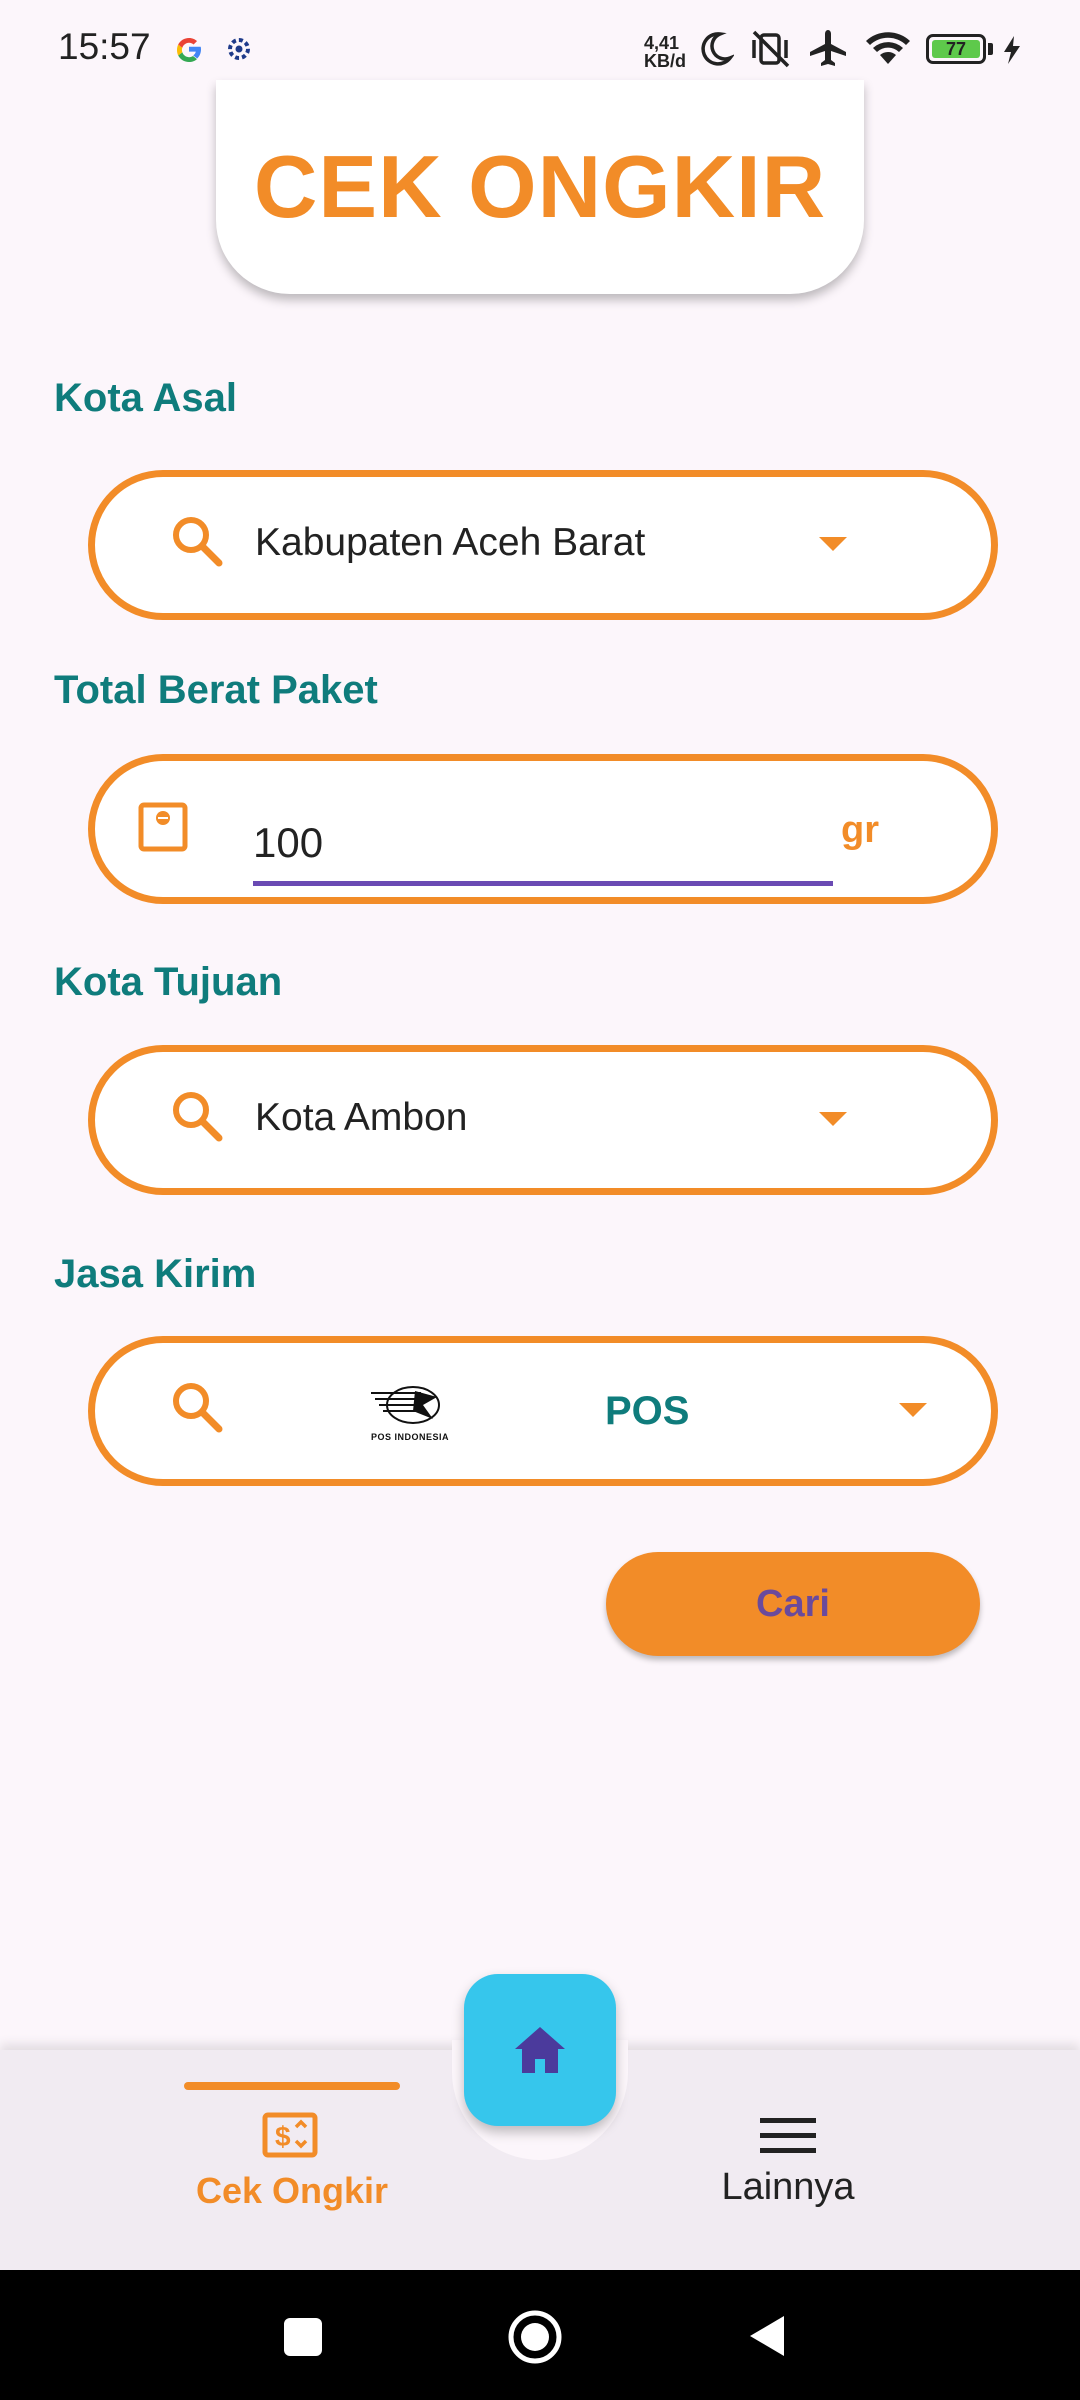 This screenshot has width=1080, height=2400. I want to click on weight-input: 100, so click(288, 843).